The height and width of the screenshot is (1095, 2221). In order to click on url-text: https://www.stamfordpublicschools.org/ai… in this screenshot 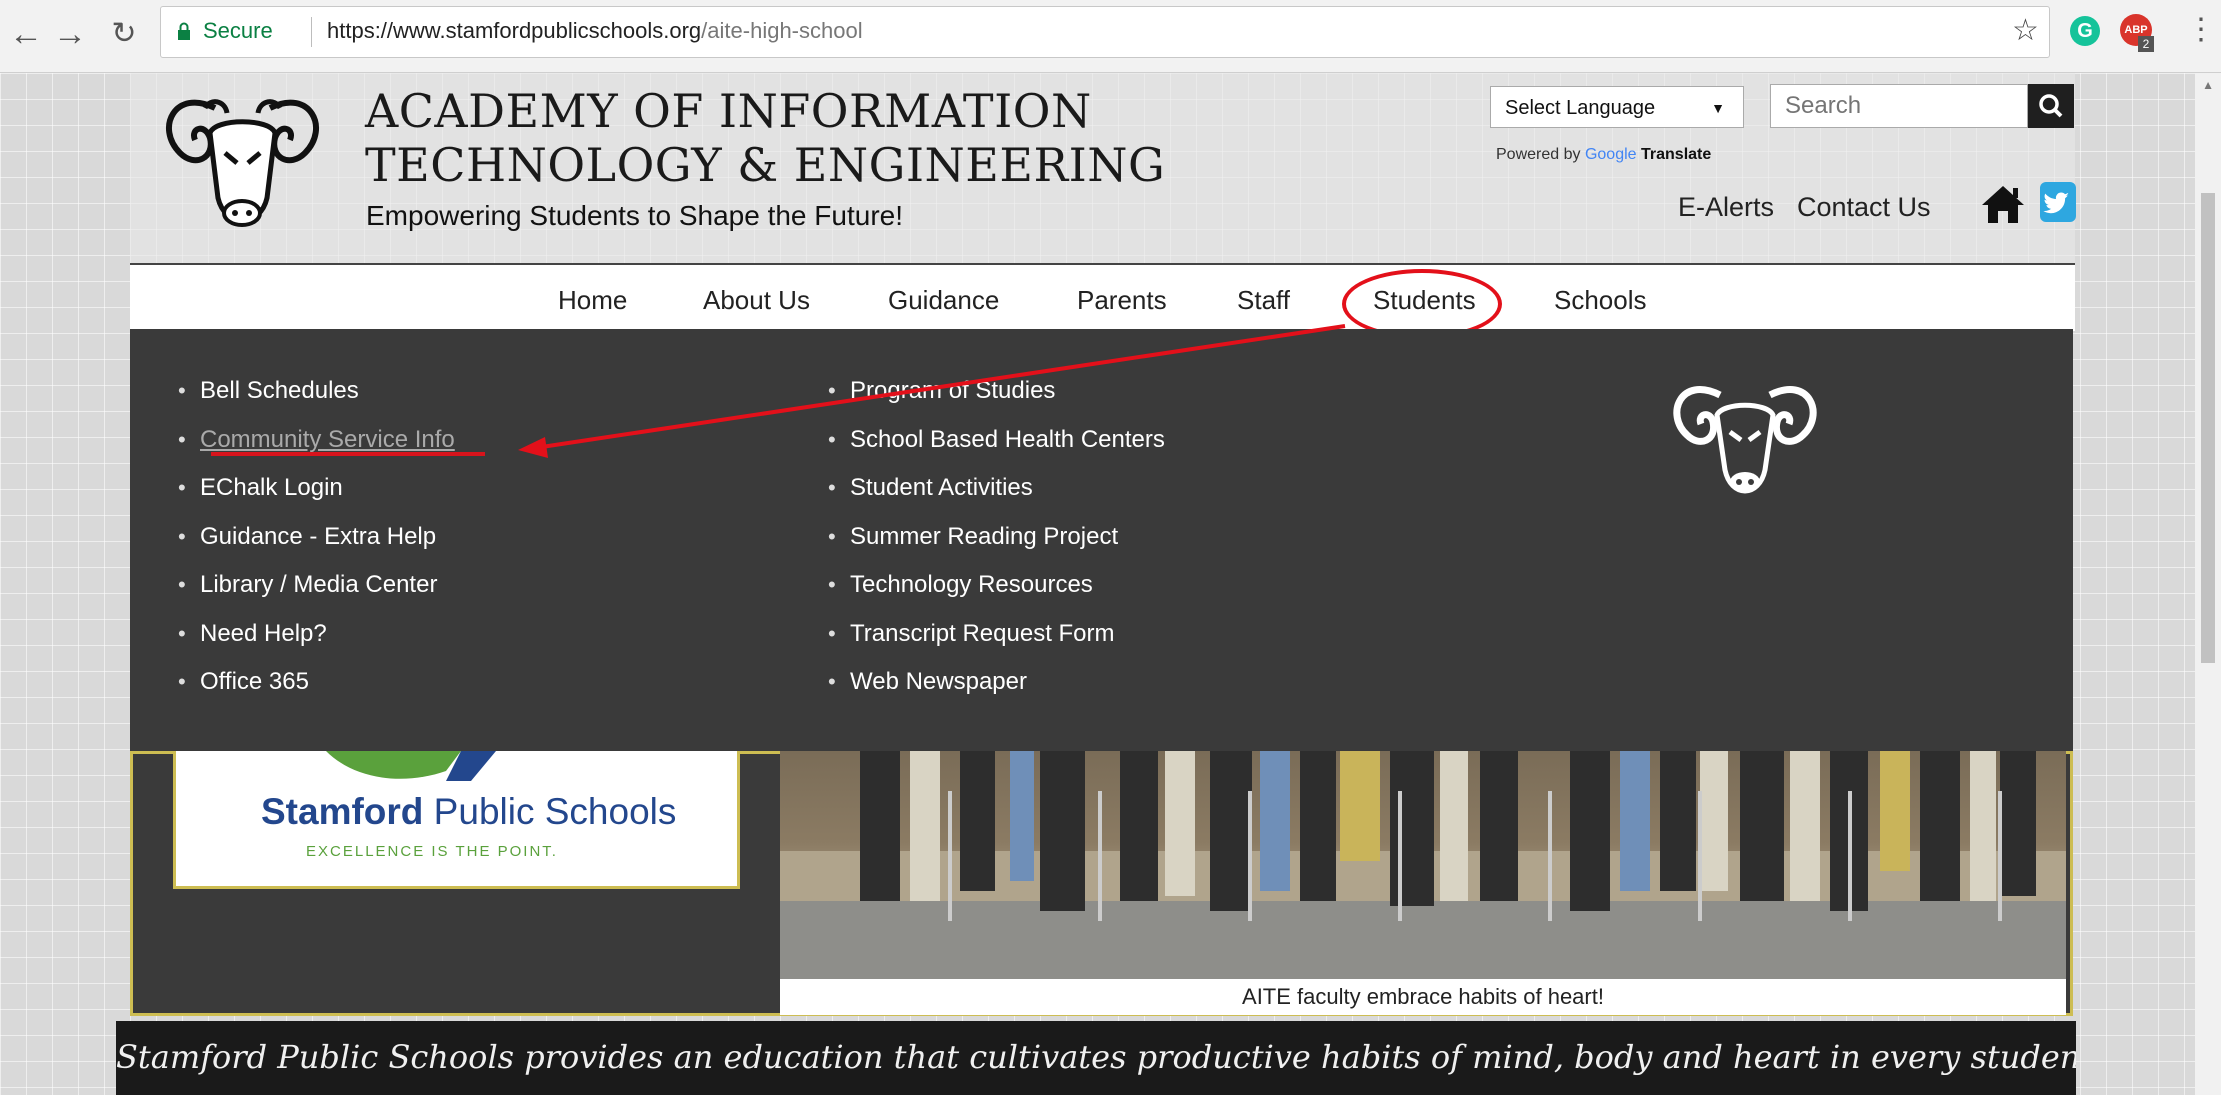, I will do `click(595, 31)`.